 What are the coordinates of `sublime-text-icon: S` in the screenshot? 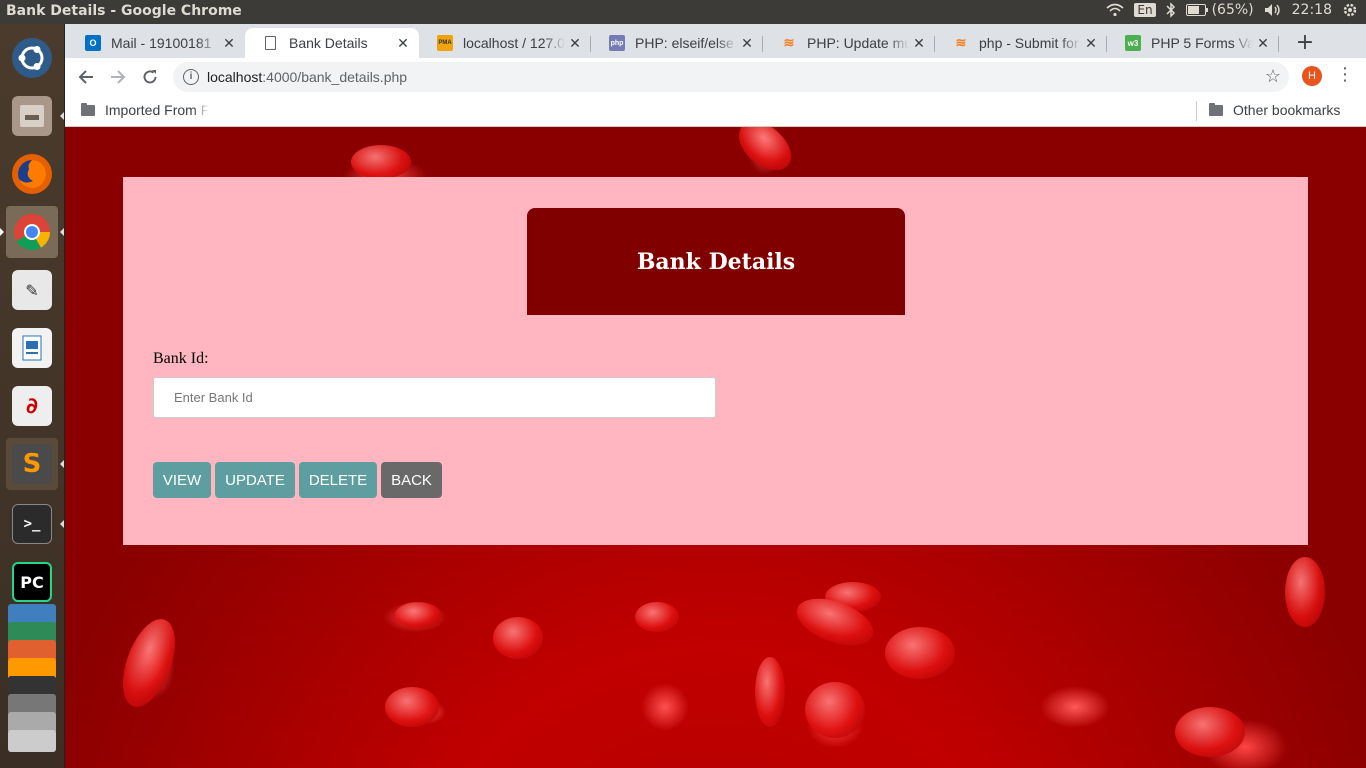 It's located at (32, 464).